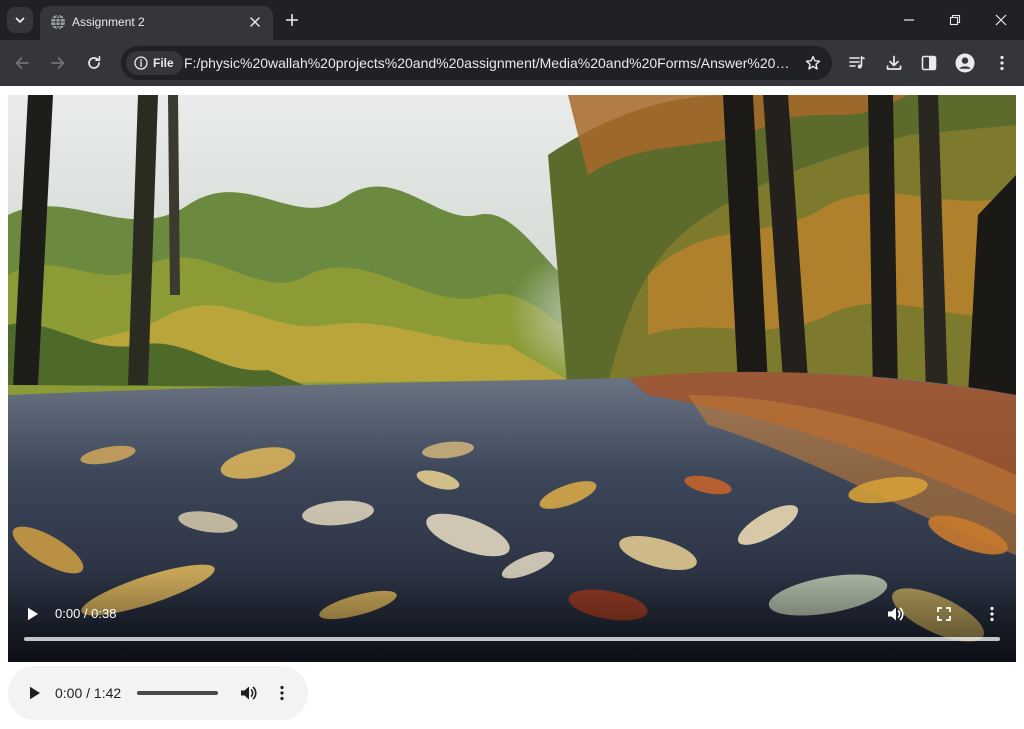 This screenshot has height=729, width=1024. I want to click on close-window-button, so click(1001, 20).